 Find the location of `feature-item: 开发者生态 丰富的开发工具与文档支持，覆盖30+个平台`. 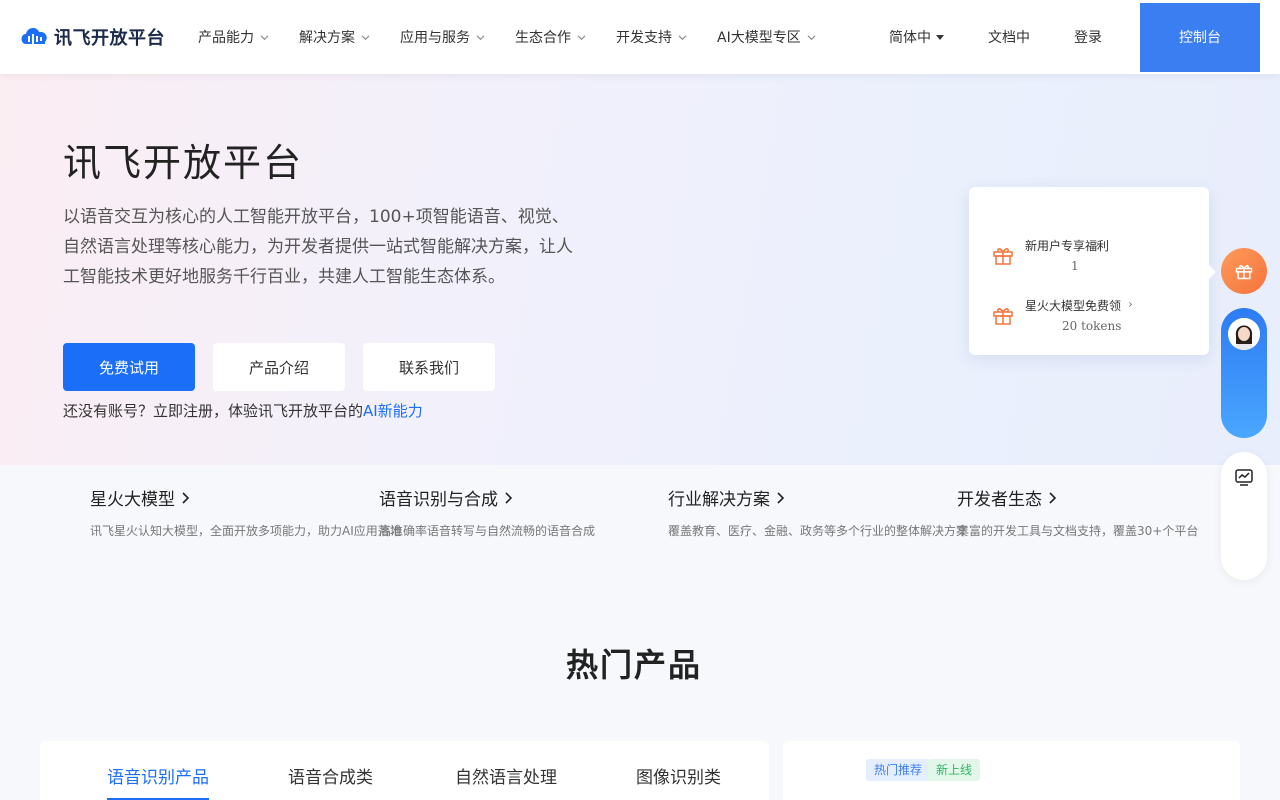

feature-item: 开发者生态 丰富的开发工具与文档支持，覆盖30+个平台 is located at coordinates (1077, 512).